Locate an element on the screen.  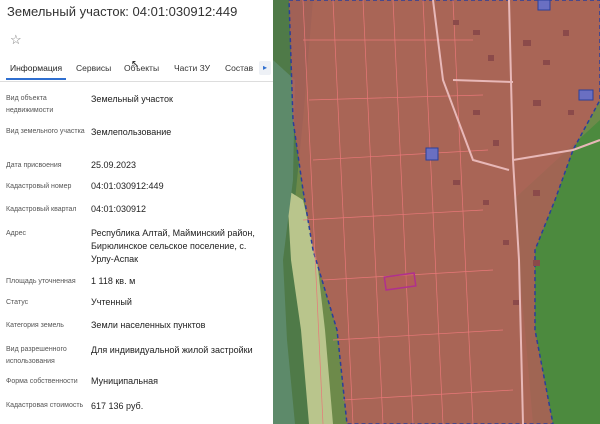
field-value: 617 136 руб. is located at coordinates (117, 406).